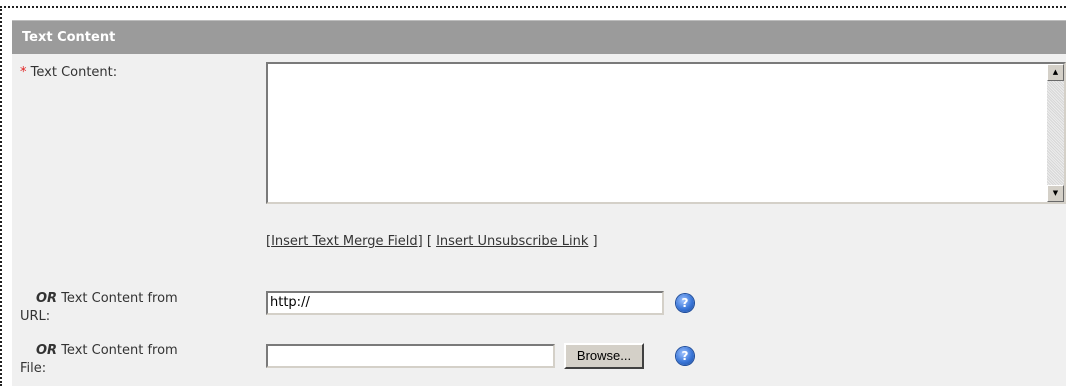 The image size is (1066, 386). Describe the element at coordinates (47, 298) in the screenshot. I see `url-or-label: OR` at that location.